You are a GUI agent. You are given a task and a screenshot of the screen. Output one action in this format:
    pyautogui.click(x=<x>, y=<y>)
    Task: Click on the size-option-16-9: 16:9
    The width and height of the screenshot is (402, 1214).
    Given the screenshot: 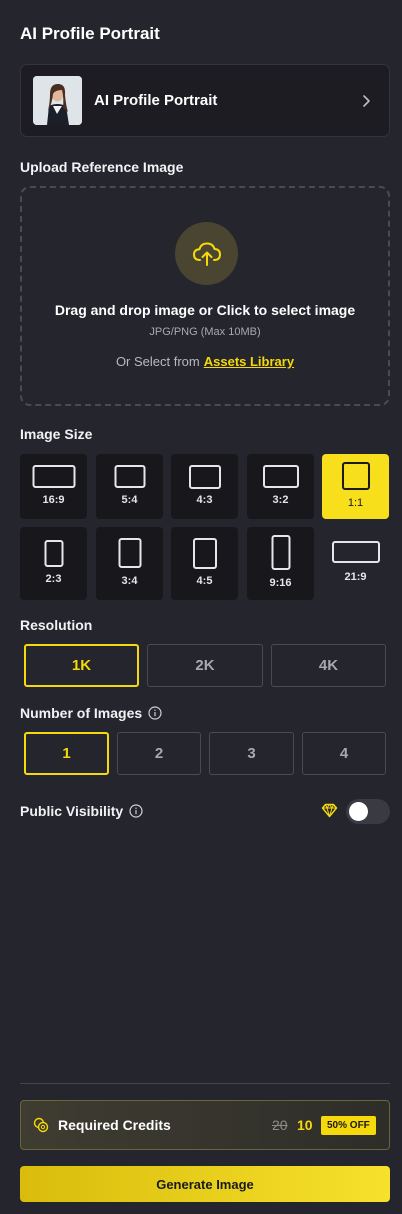 What is the action you would take?
    pyautogui.click(x=53, y=486)
    